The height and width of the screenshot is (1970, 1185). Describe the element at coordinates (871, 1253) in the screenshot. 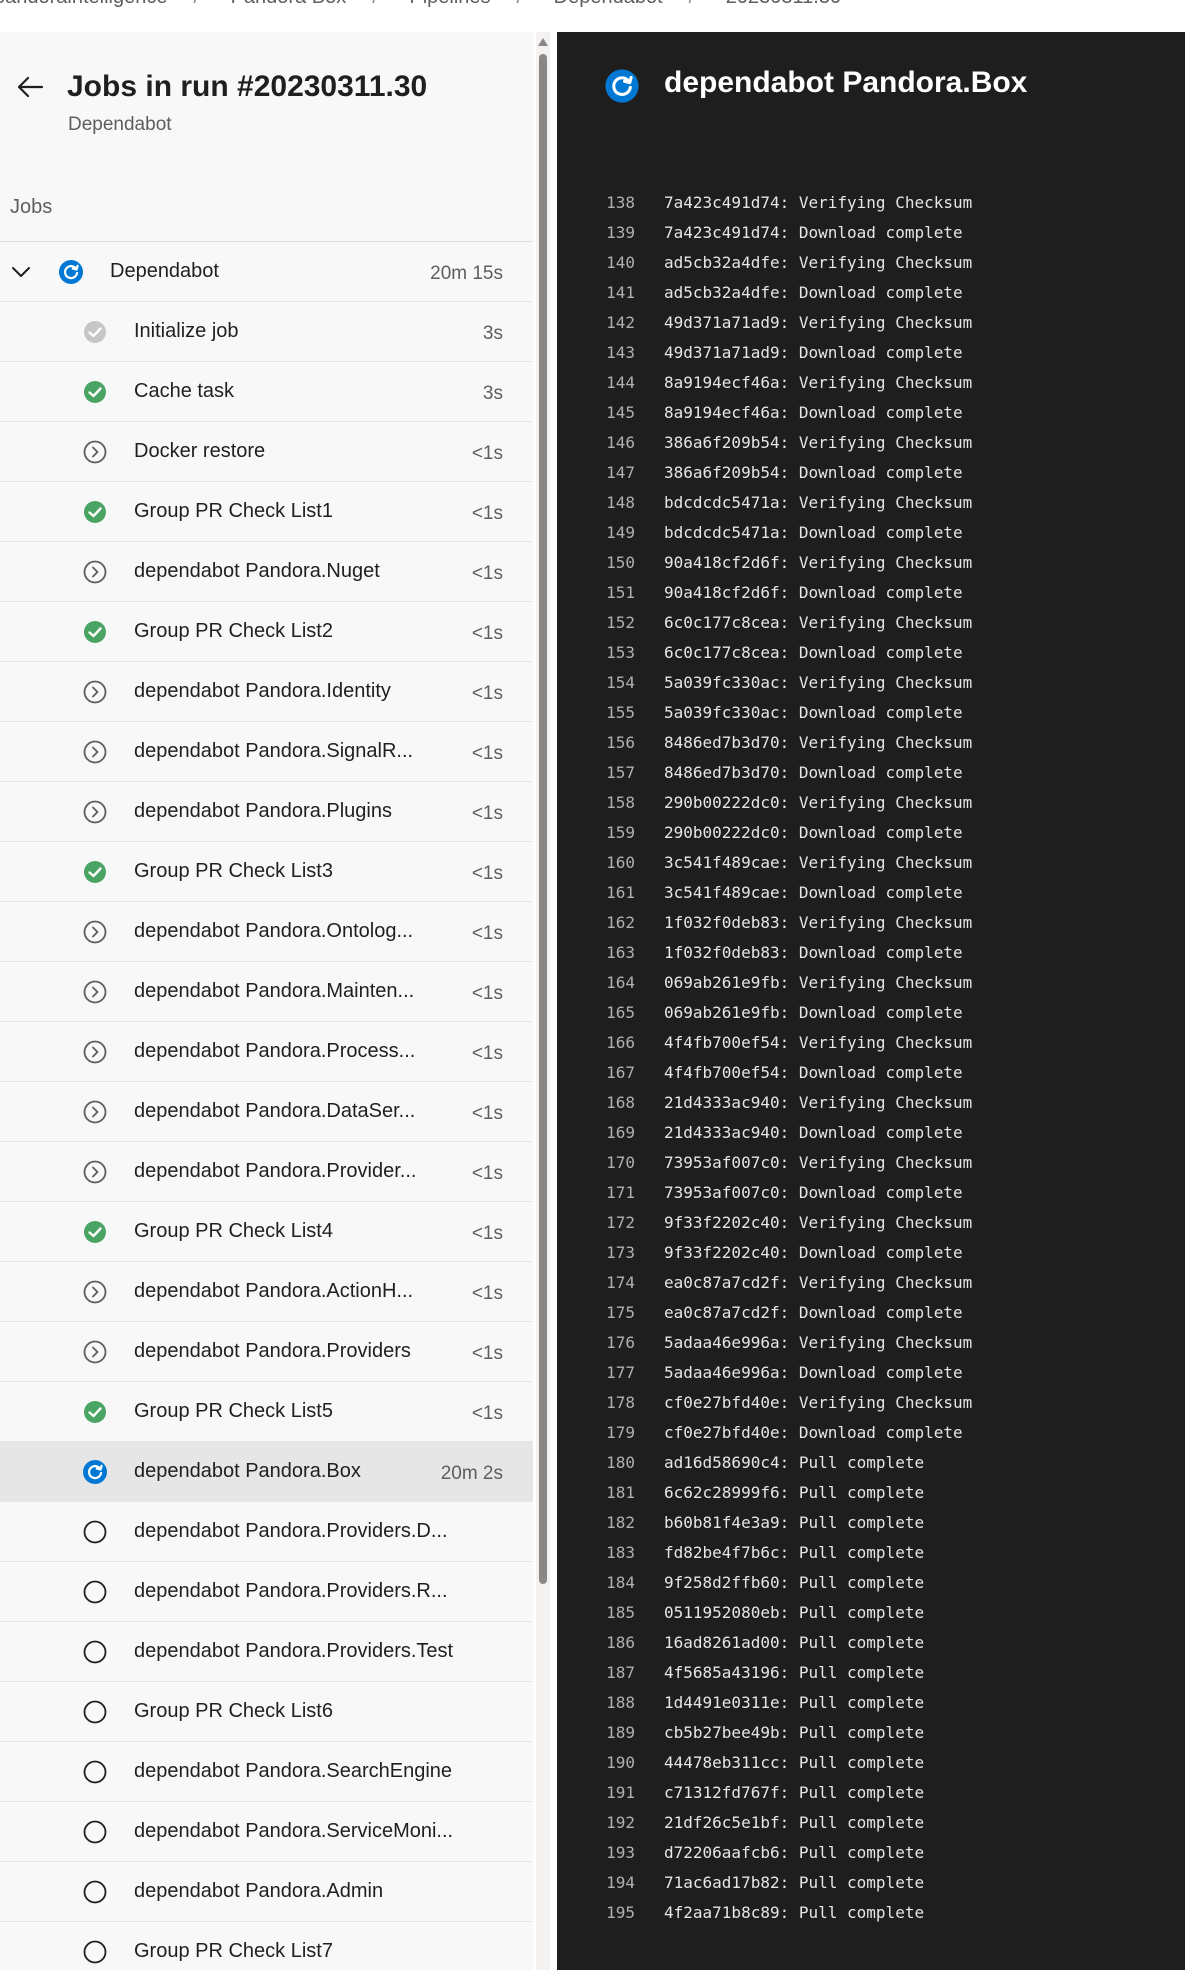

I see `log-line: 173 9f33f2202c40: Download complete` at that location.